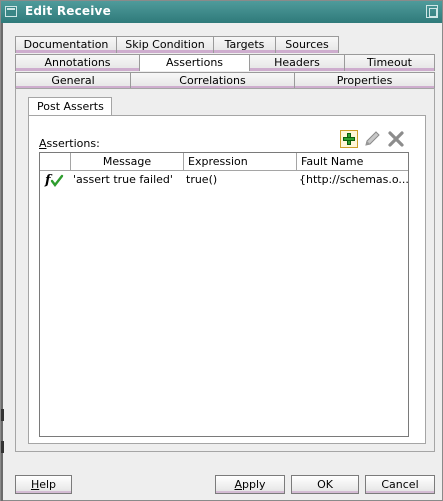  Describe the element at coordinates (400, 484) in the screenshot. I see `cancel-button: Cancel` at that location.